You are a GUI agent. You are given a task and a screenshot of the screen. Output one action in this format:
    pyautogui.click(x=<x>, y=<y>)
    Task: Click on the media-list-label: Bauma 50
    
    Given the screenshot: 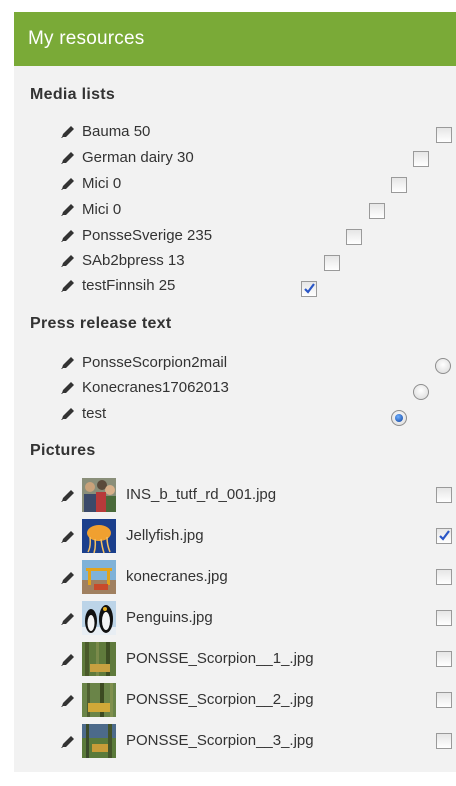 What is the action you would take?
    pyautogui.click(x=116, y=132)
    